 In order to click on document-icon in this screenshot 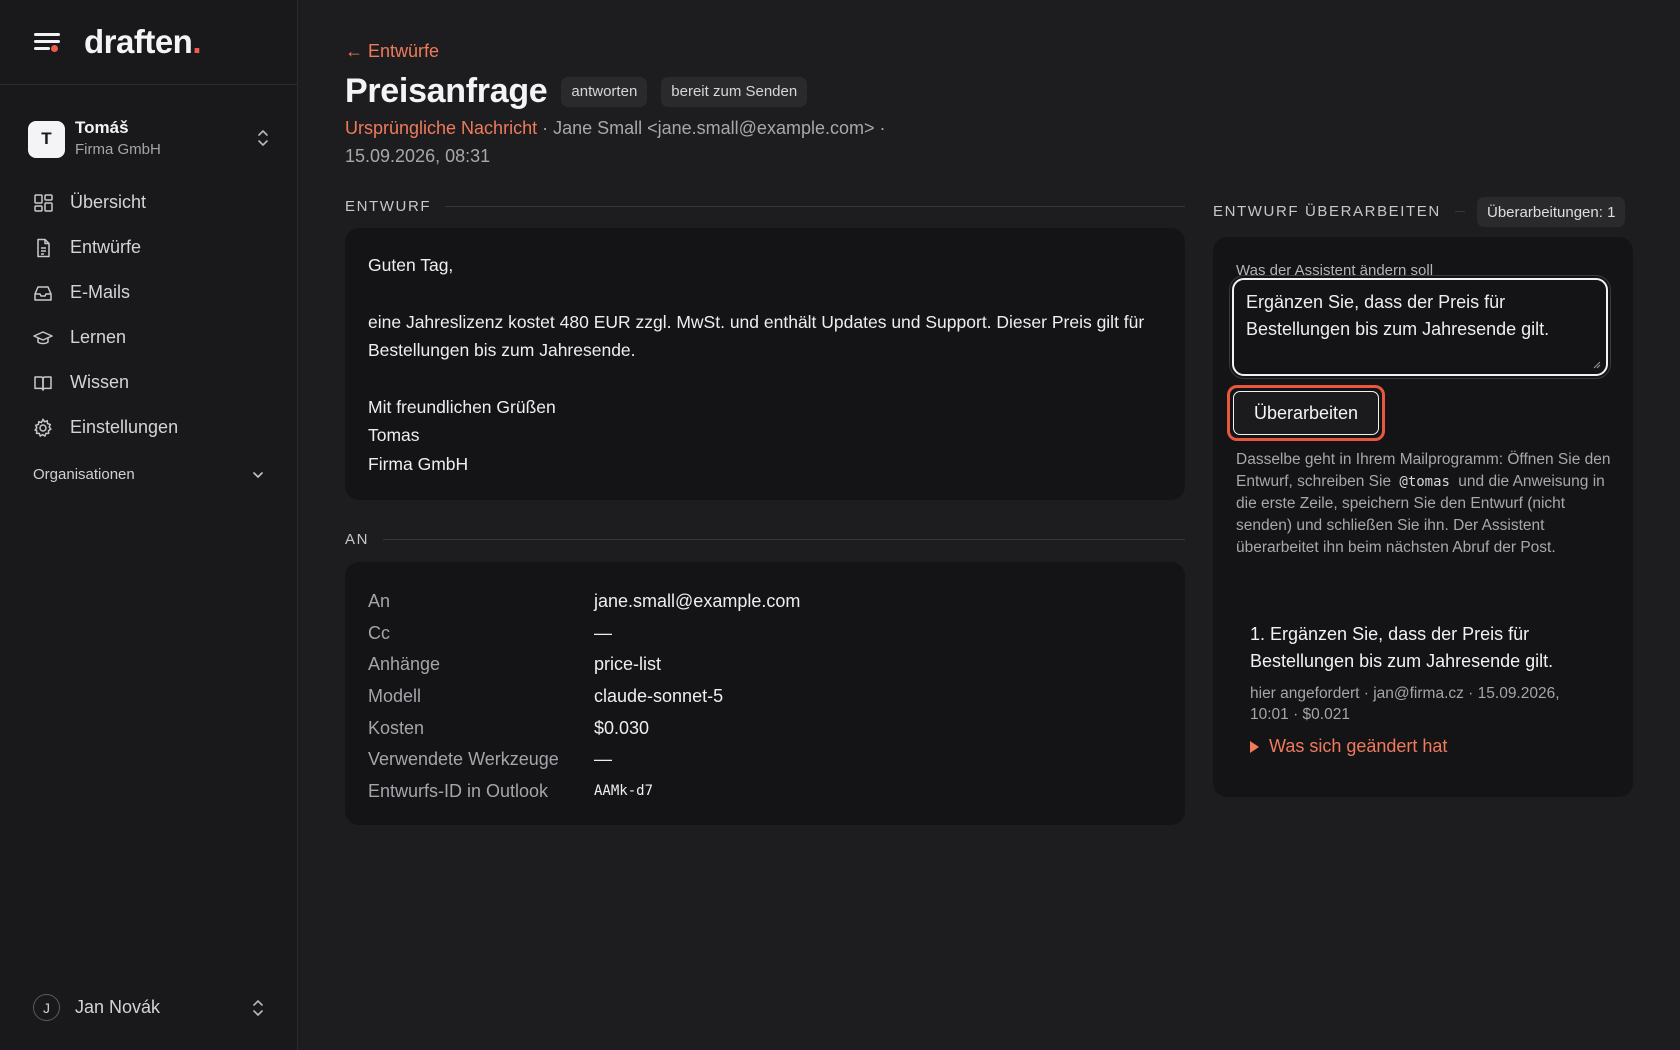, I will do `click(43, 247)`.